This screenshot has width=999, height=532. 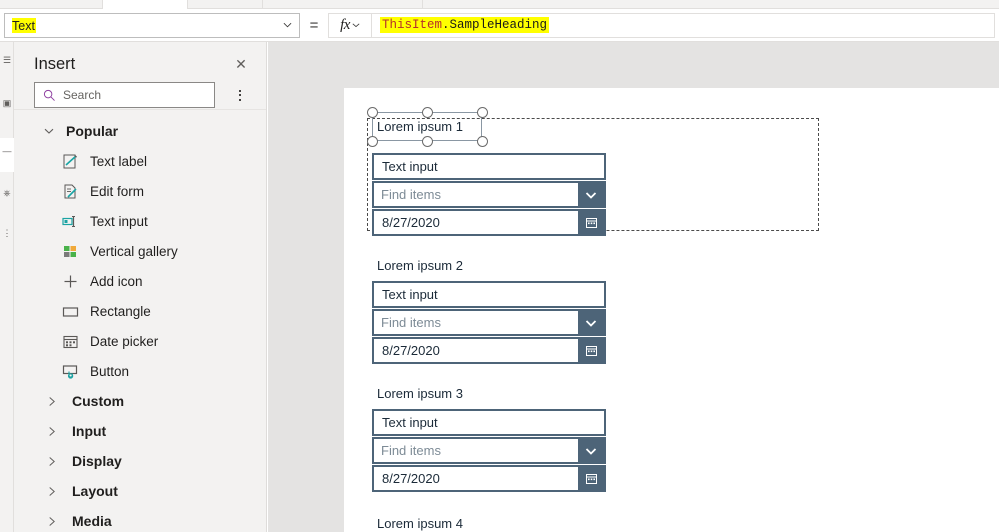 What do you see at coordinates (411, 350) in the screenshot?
I see `card-2-date-value: 8/27/2020` at bounding box center [411, 350].